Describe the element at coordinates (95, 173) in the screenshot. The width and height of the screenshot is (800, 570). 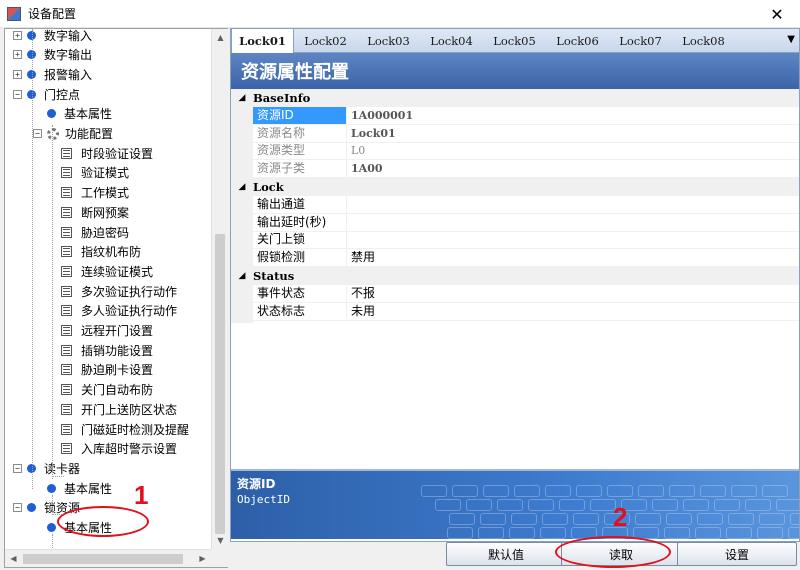
I see `tree-item: 验证模式` at that location.